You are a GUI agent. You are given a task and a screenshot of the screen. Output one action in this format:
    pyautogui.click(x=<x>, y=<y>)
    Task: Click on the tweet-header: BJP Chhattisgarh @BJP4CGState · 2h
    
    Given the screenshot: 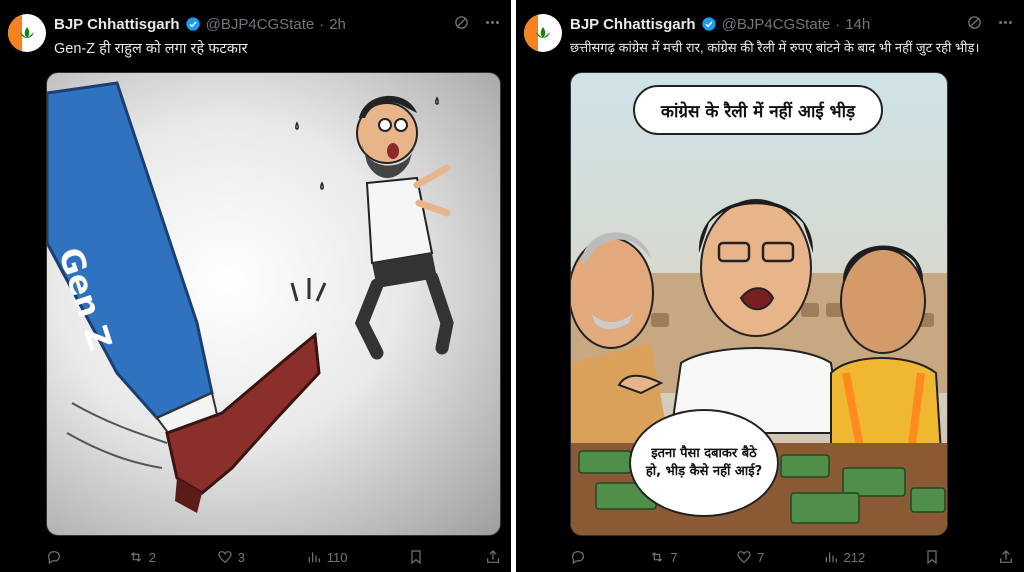 What is the action you would take?
    pyautogui.click(x=262, y=24)
    